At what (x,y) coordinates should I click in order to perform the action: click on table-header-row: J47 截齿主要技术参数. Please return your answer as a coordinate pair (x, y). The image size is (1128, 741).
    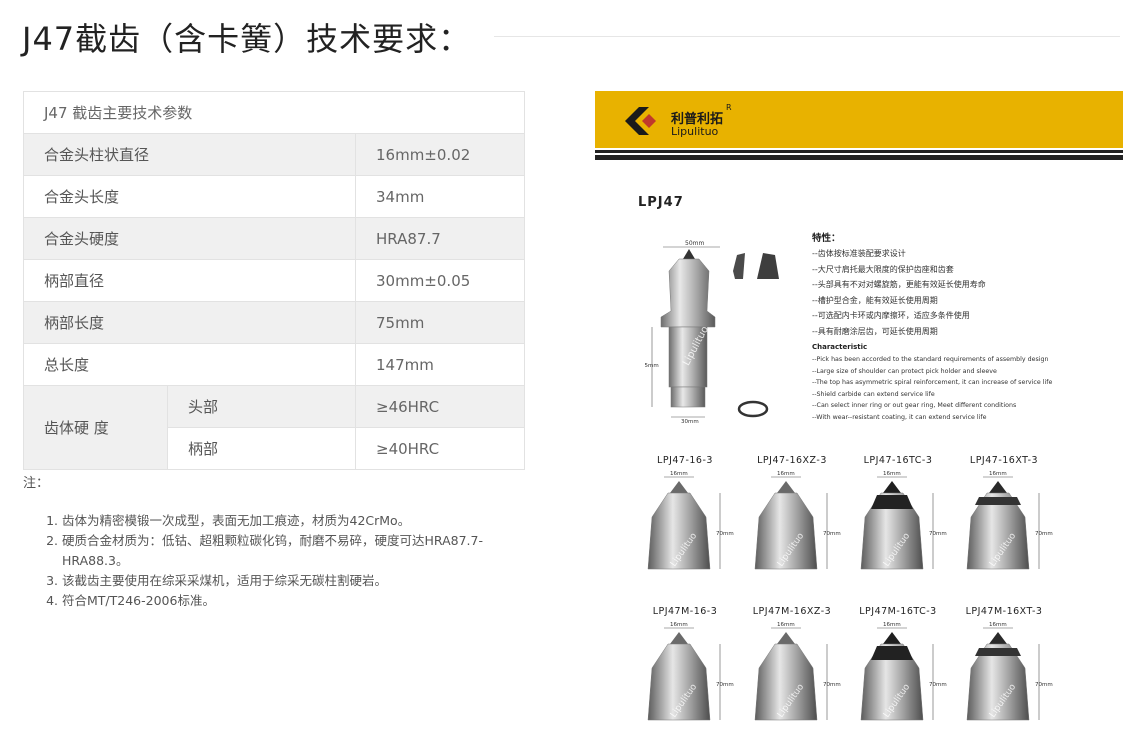
    Looking at the image, I should click on (274, 112).